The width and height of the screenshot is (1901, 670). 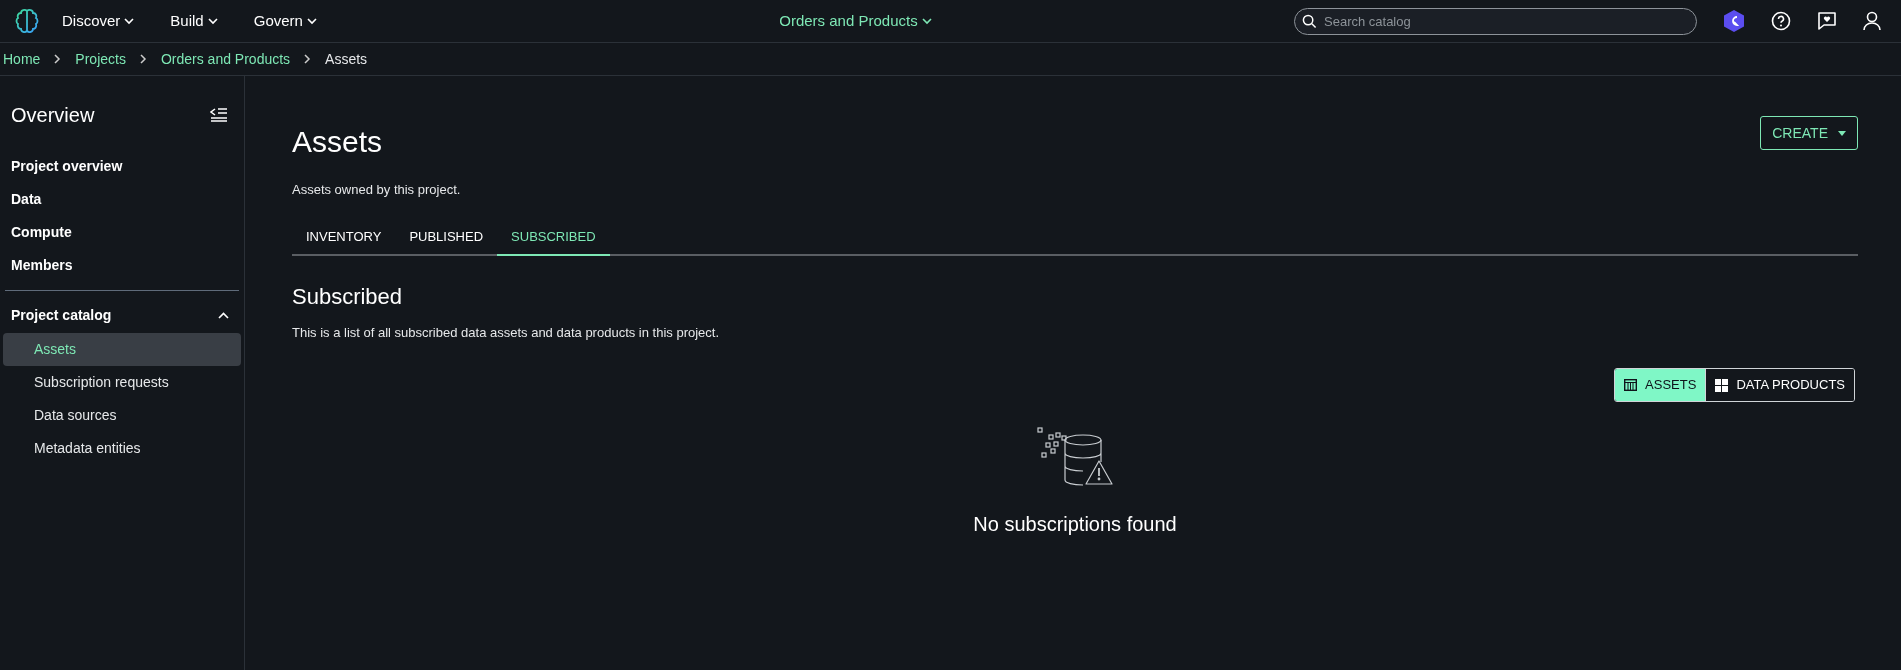 What do you see at coordinates (22, 59) in the screenshot?
I see `breadcrumb-link: Home` at bounding box center [22, 59].